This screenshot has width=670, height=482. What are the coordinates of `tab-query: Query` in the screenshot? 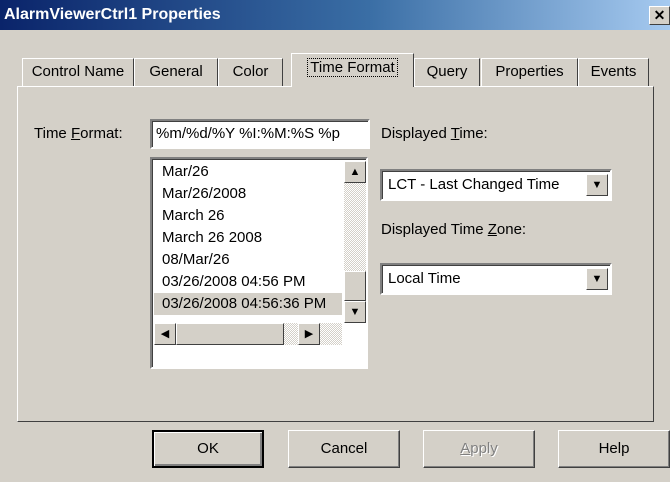 It's located at (447, 72).